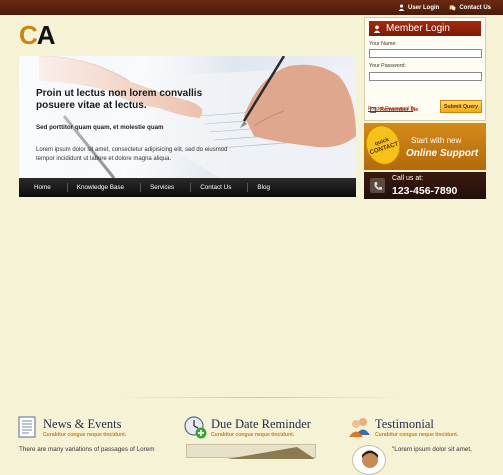  What do you see at coordinates (387, 66) in the screenshot?
I see `password-label: Your Password:` at bounding box center [387, 66].